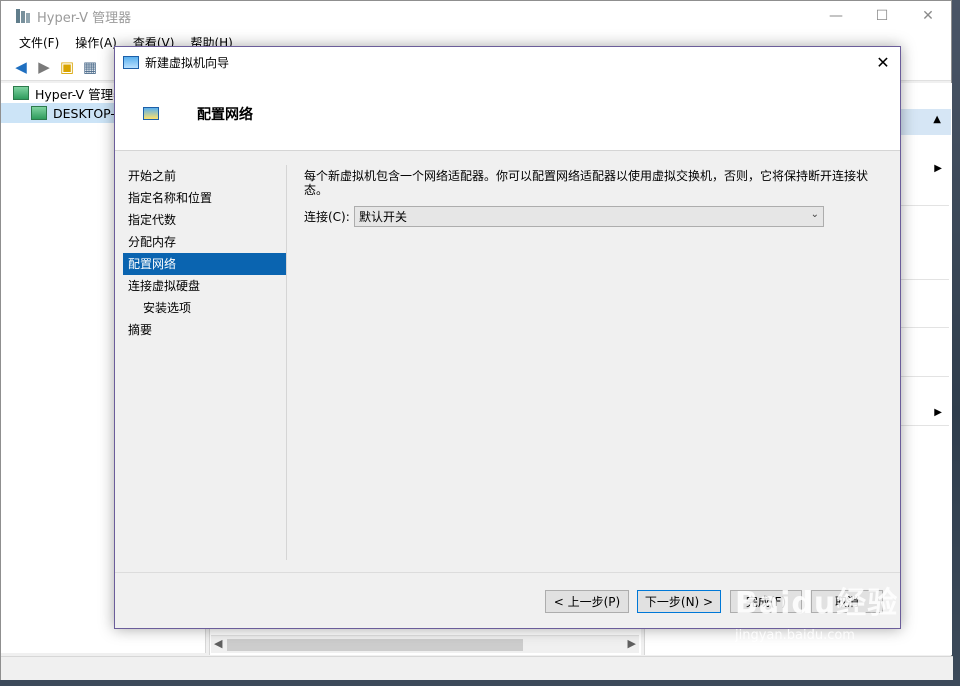 This screenshot has width=960, height=686. What do you see at coordinates (39, 113) in the screenshot?
I see `host-computer-icon` at bounding box center [39, 113].